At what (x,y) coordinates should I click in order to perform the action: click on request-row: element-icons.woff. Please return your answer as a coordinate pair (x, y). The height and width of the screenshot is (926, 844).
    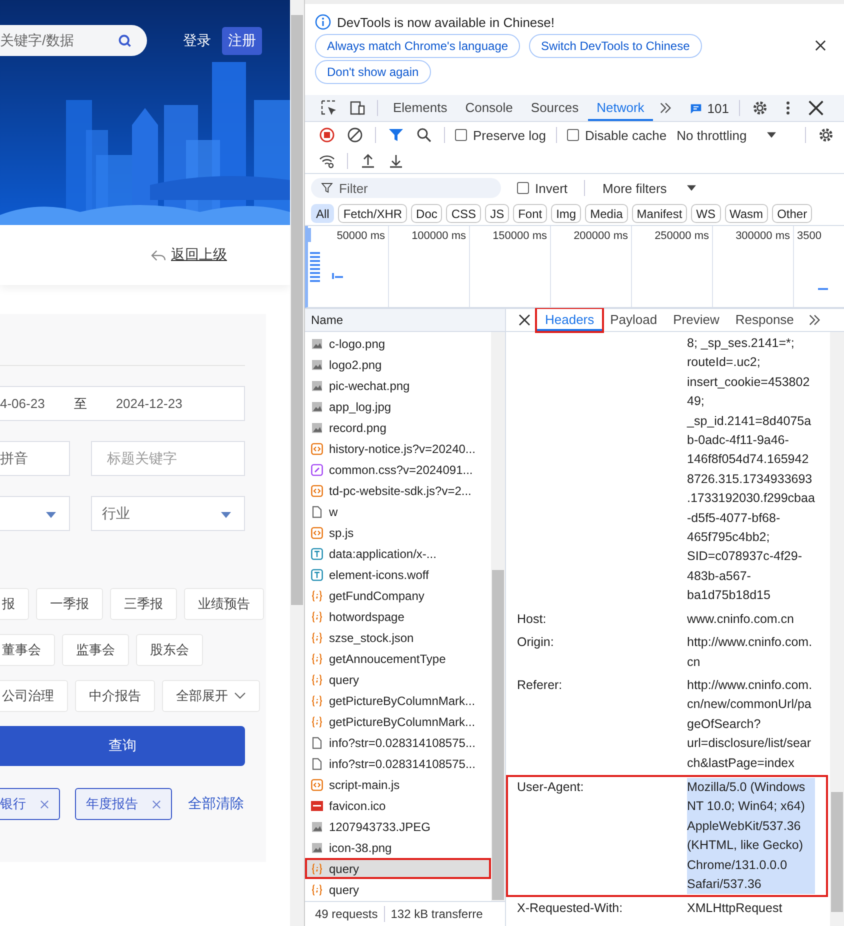
    Looking at the image, I should click on (398, 574).